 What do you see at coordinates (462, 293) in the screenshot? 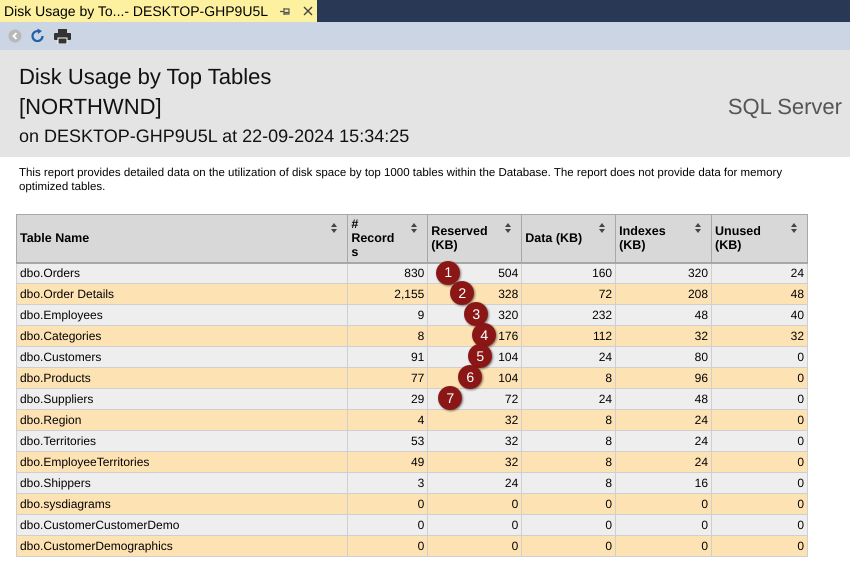
I see `callout-marker: 2` at bounding box center [462, 293].